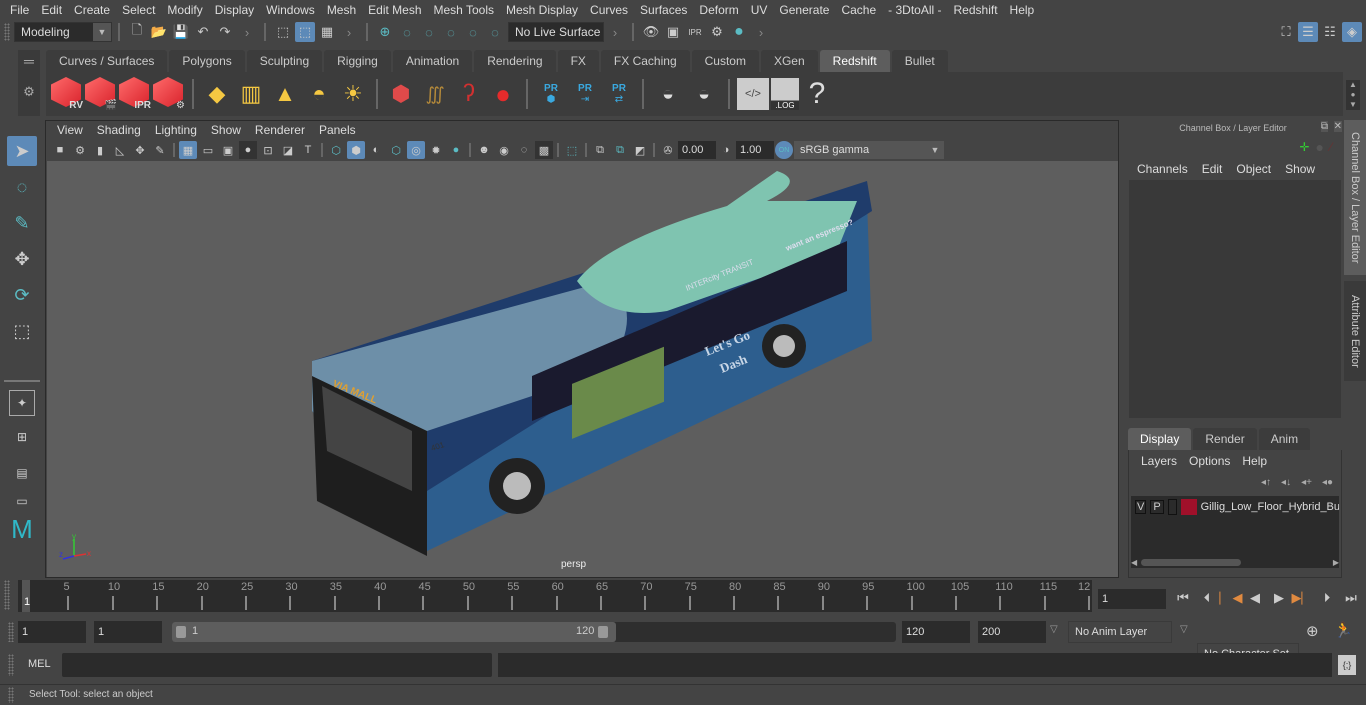 The height and width of the screenshot is (705, 1366). What do you see at coordinates (640, 150) in the screenshot?
I see `hud-icon: ◩` at bounding box center [640, 150].